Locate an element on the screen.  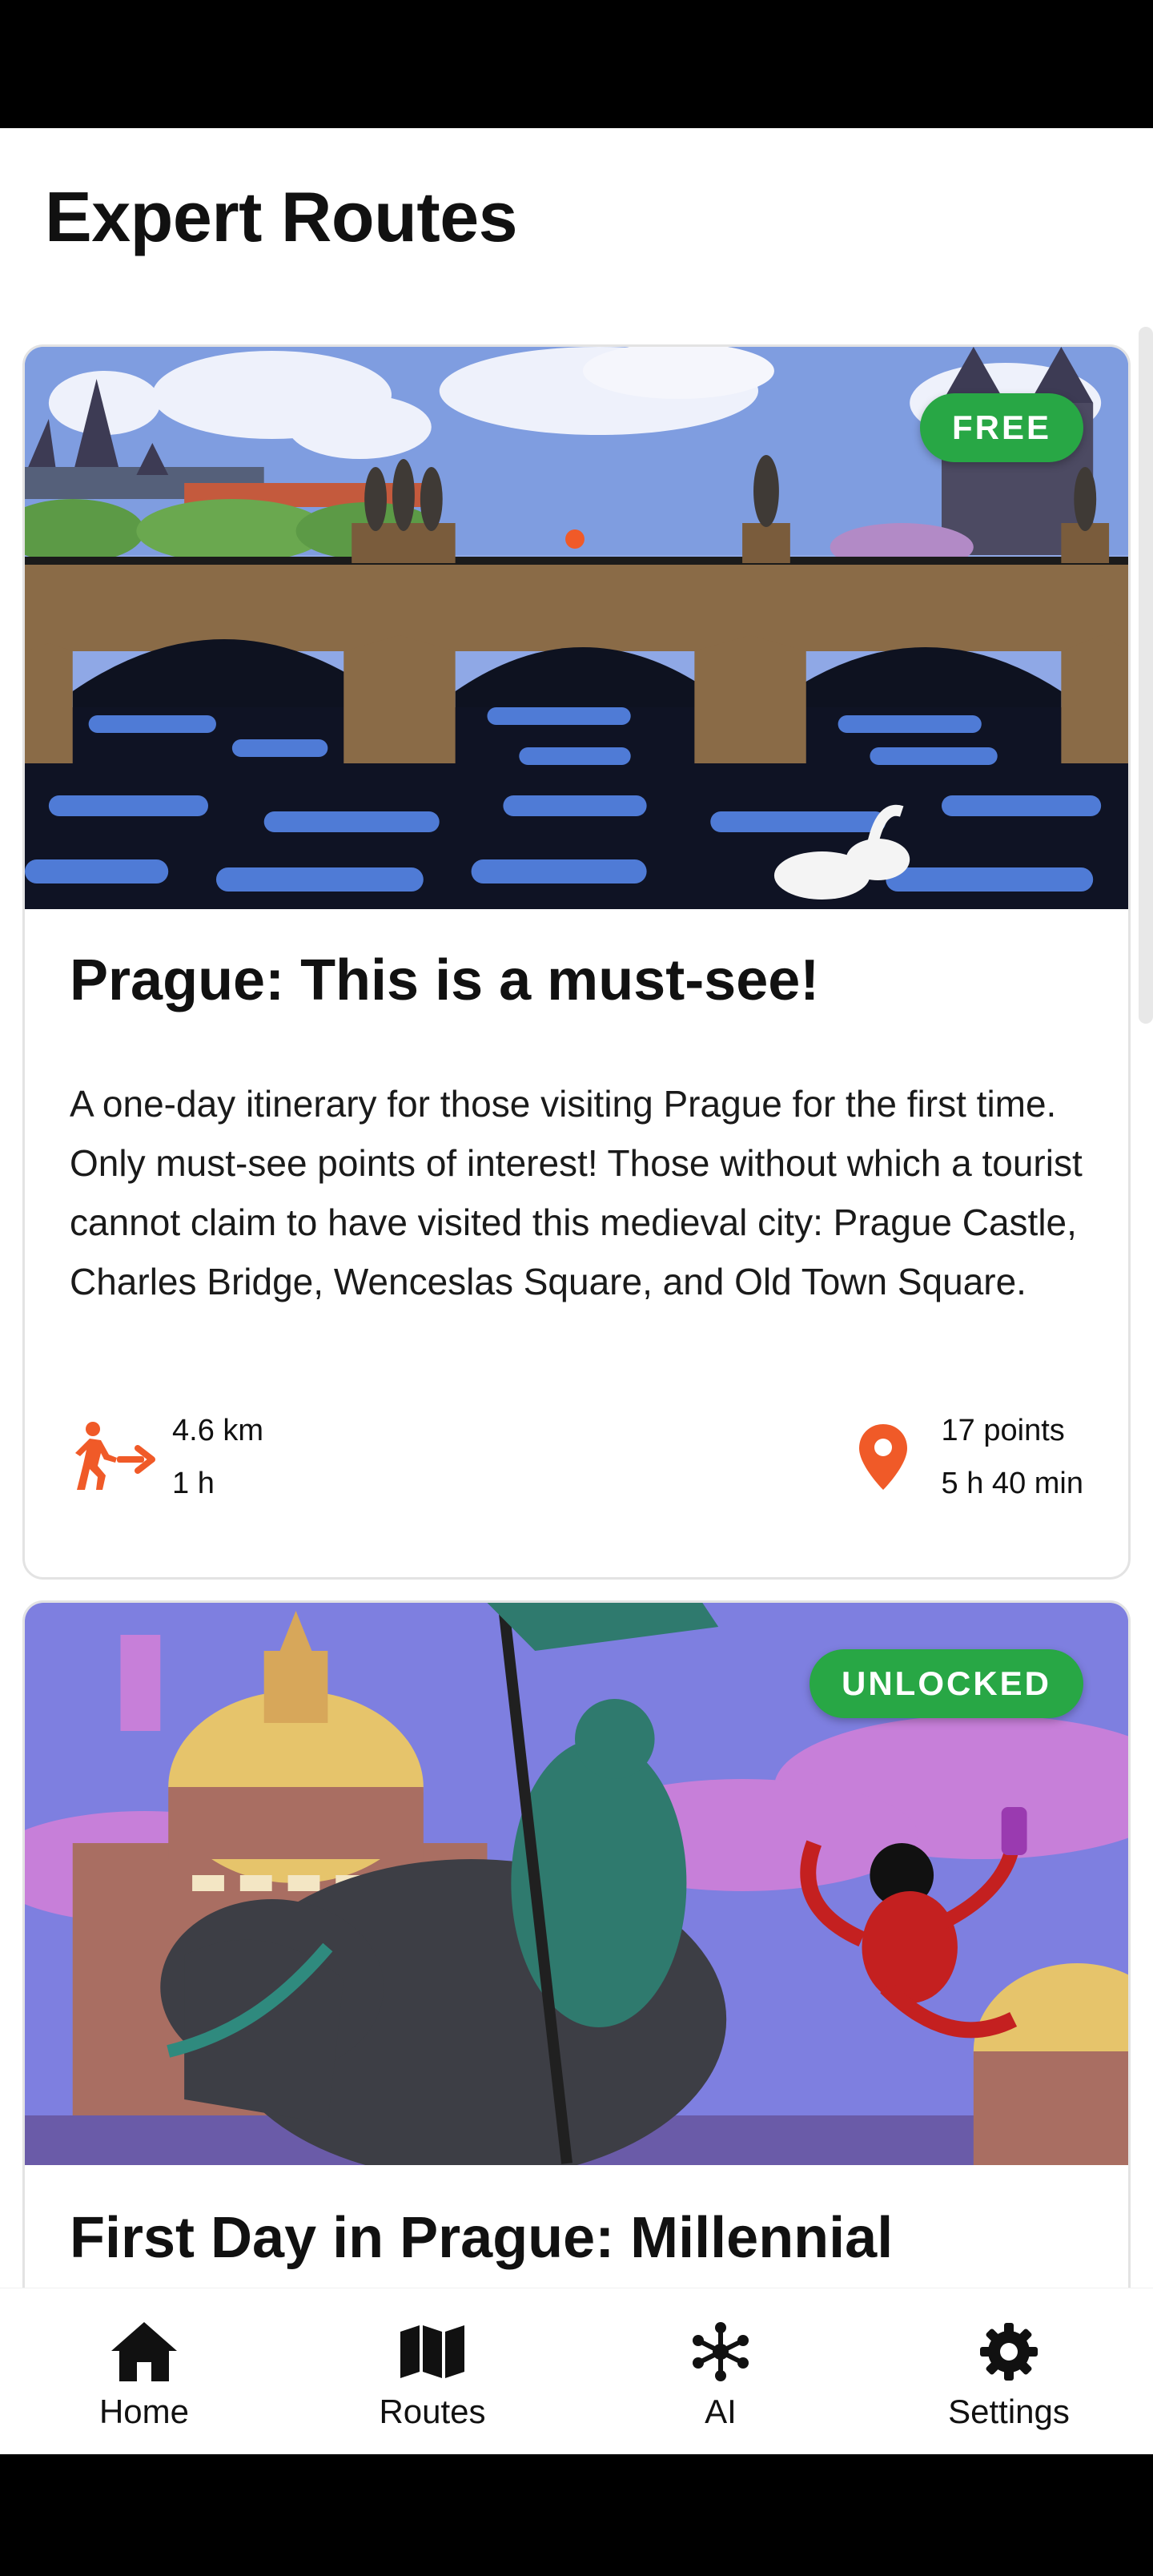
route-walk-time: 1 h is located at coordinates (194, 1483).